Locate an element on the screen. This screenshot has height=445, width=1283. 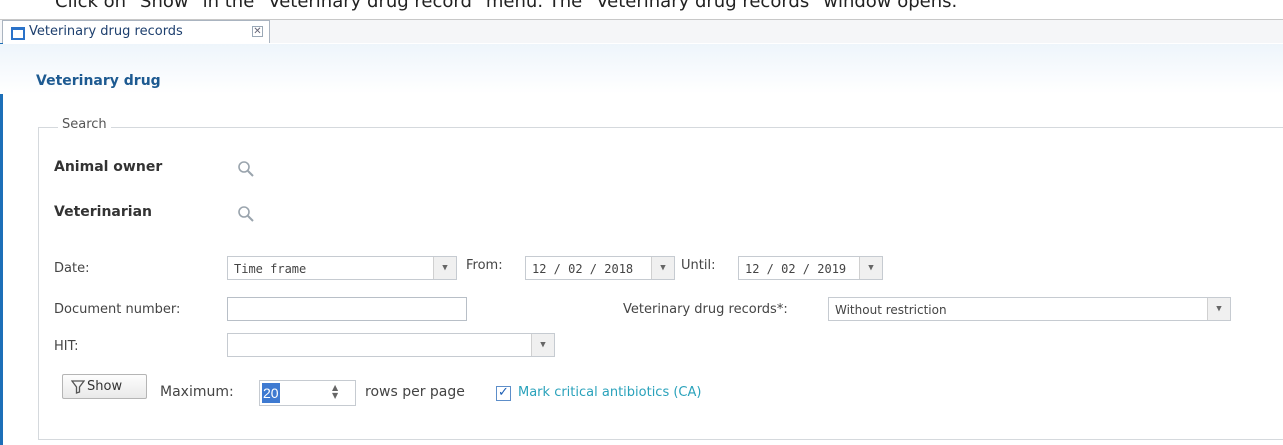
records-select: Without restriction ▼ is located at coordinates (1029, 309).